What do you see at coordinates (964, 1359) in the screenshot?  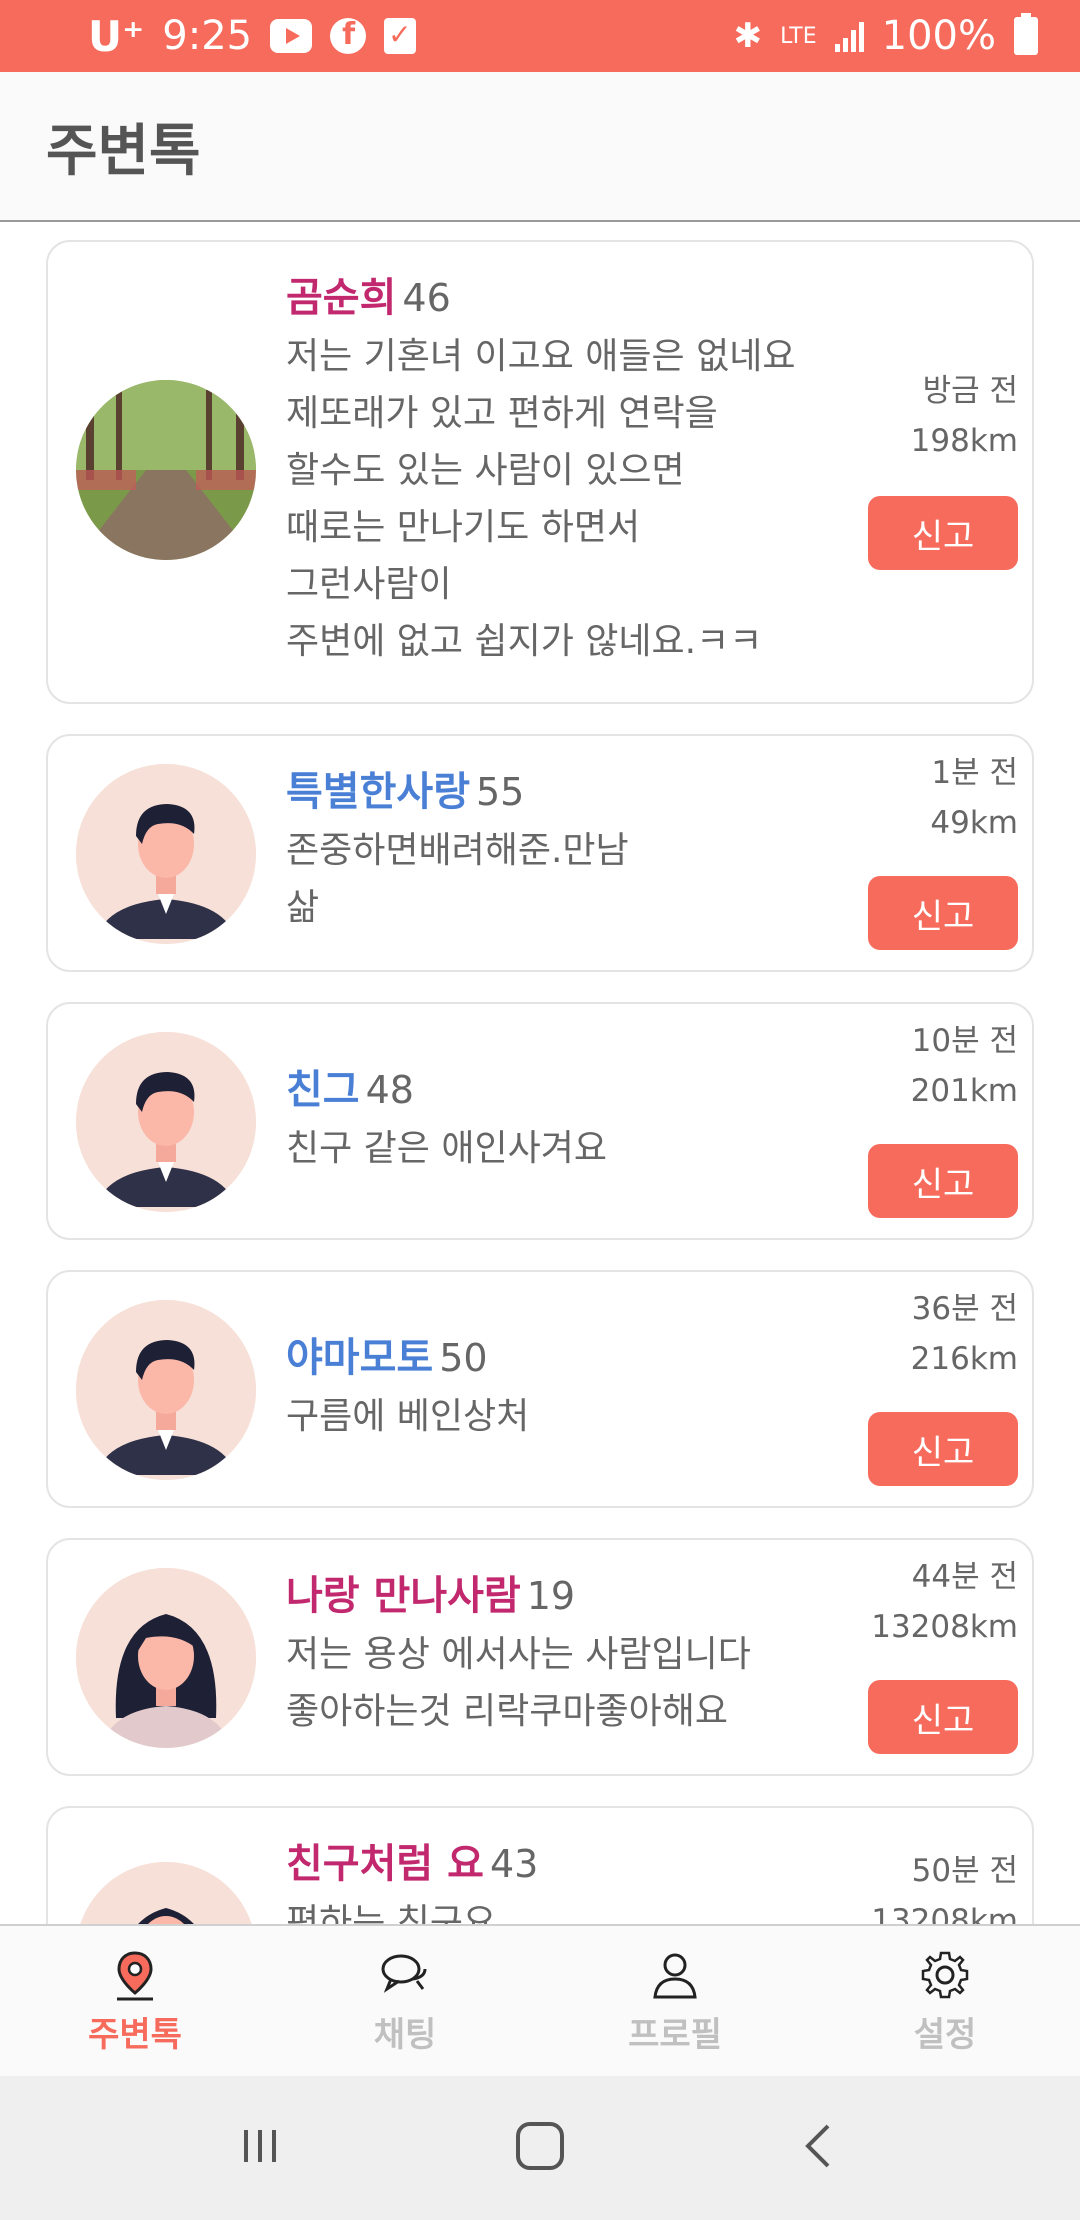 I see `post-distance: 216km` at bounding box center [964, 1359].